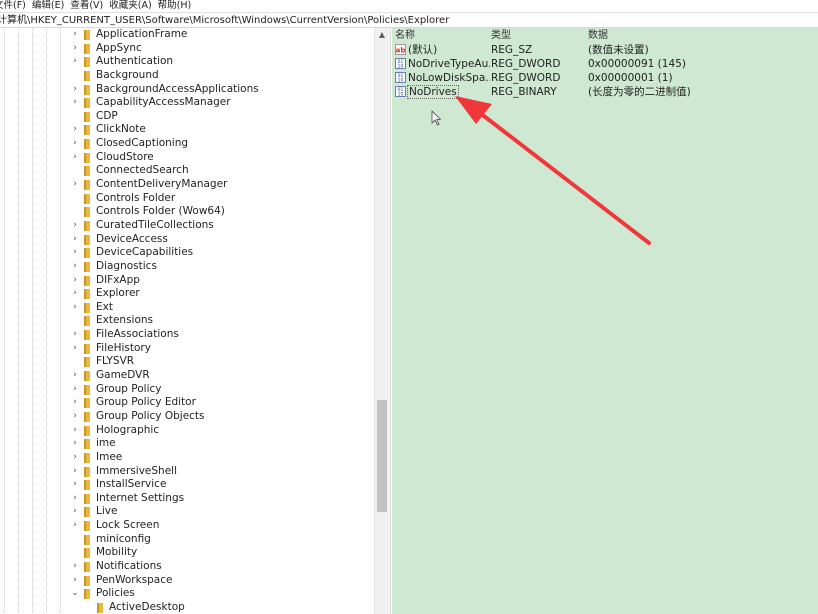  I want to click on column-header-name: 名称, so click(405, 36).